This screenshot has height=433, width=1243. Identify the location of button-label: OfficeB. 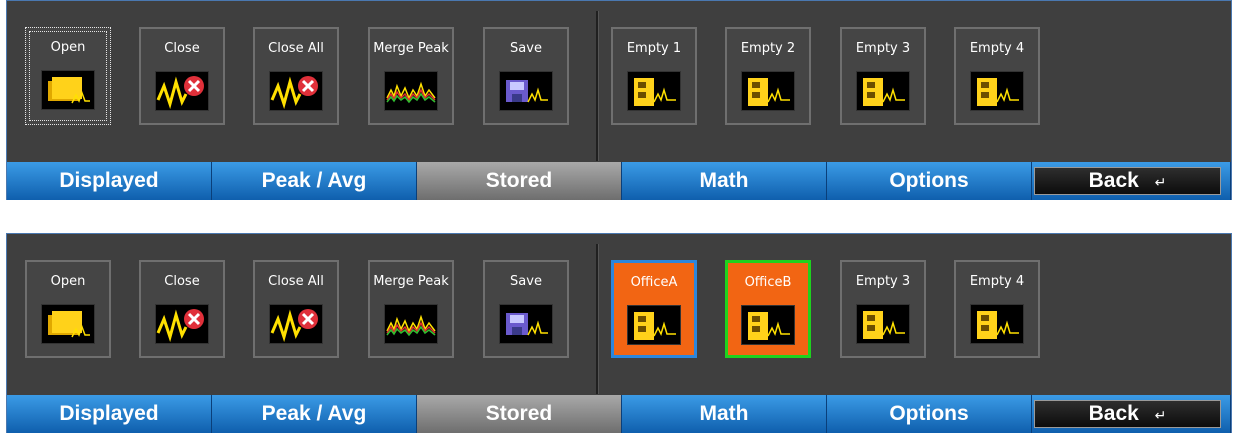
(768, 282).